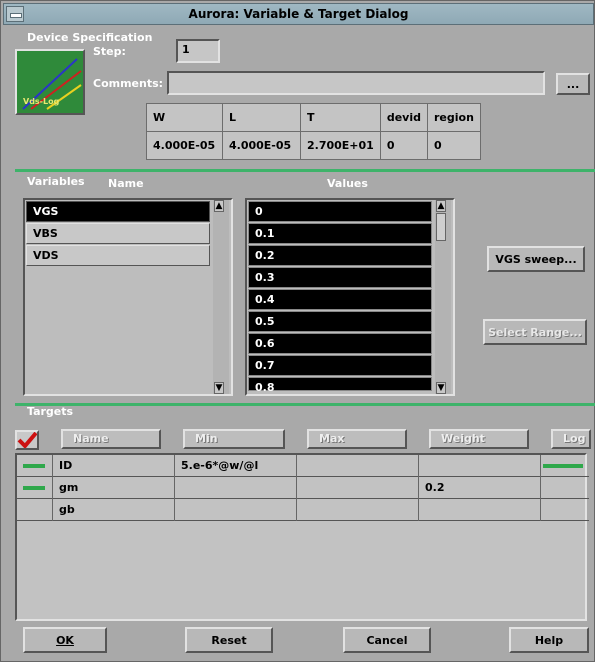 Image resolution: width=595 pixels, height=662 pixels. What do you see at coordinates (340, 117) in the screenshot?
I see `param-header-t: T` at bounding box center [340, 117].